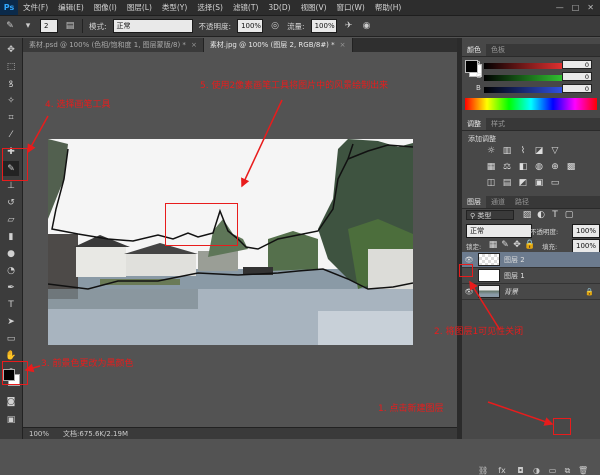 The image size is (600, 475). Describe the element at coordinates (583, 470) in the screenshot. I see `trash-icon: 🗑` at that location.